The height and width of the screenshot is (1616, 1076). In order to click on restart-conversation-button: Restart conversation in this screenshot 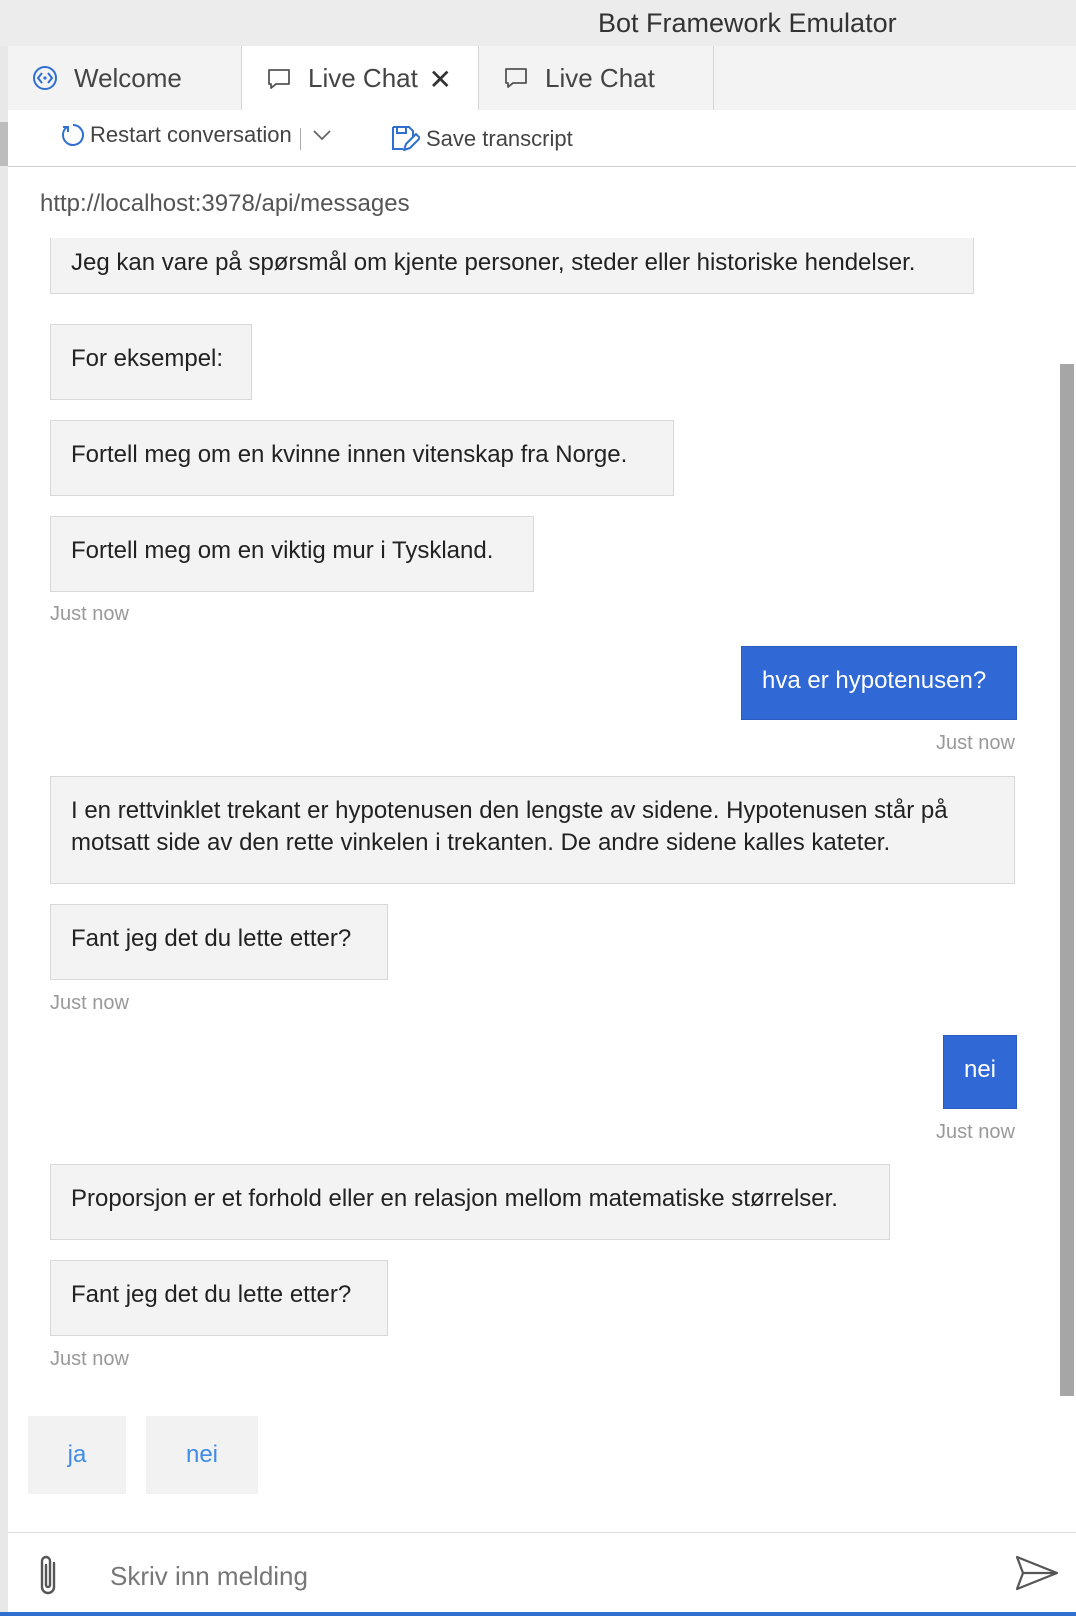, I will do `click(176, 135)`.